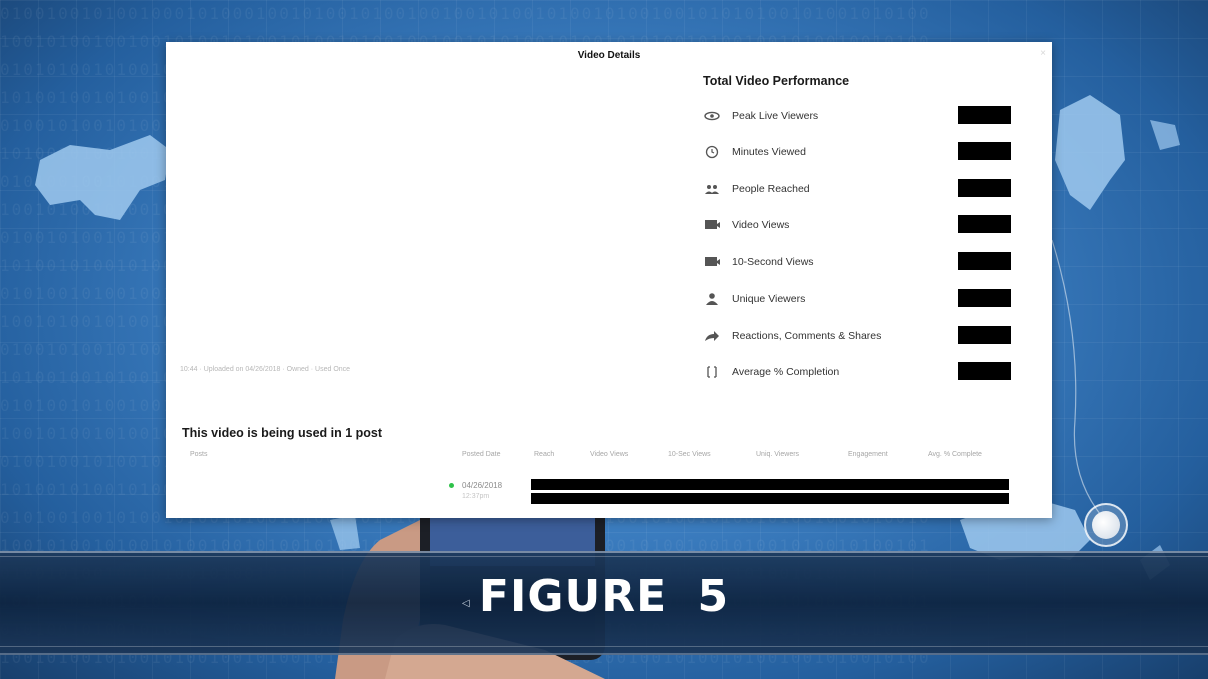  Describe the element at coordinates (859, 152) in the screenshot. I see `metric-minutes-viewed: Minutes Viewed` at that location.